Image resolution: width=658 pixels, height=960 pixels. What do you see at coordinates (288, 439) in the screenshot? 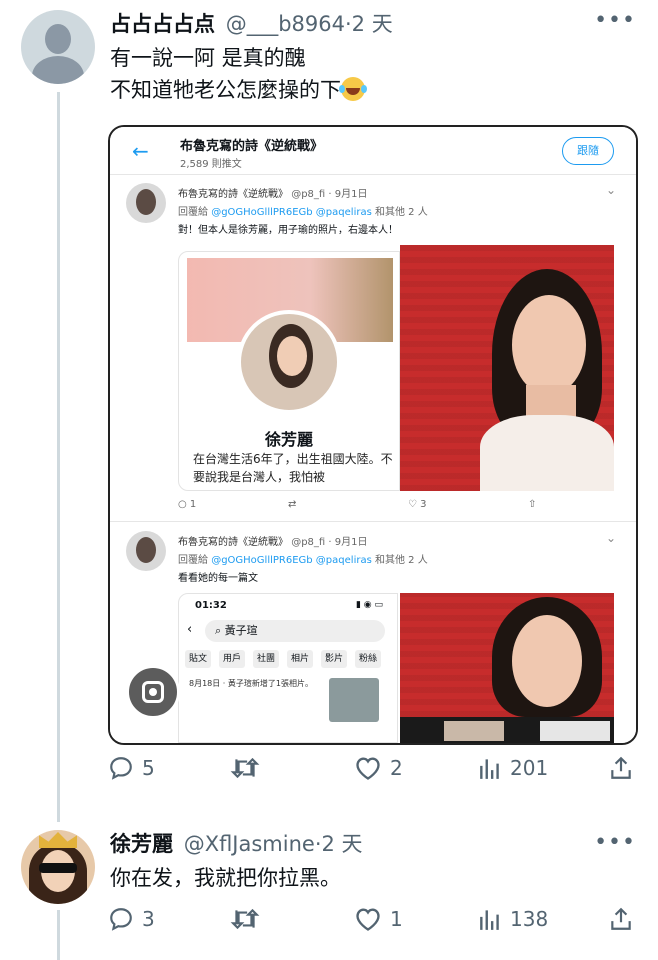
I see `card-name: 徐芳麗` at bounding box center [288, 439].